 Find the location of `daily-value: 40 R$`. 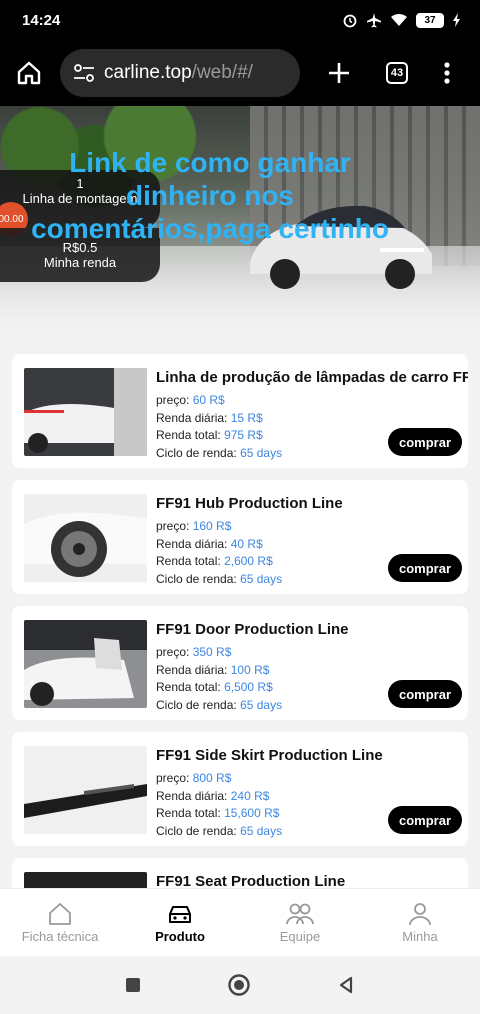

daily-value: 40 R$ is located at coordinates (246, 543).